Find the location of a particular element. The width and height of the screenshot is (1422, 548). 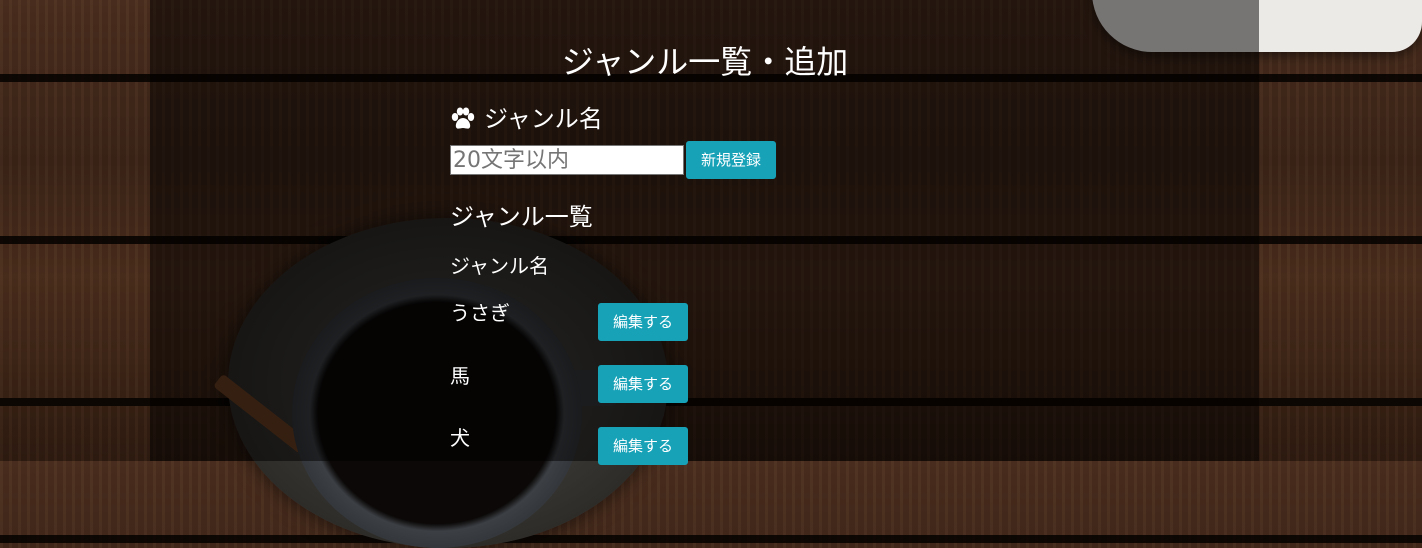

genre-row-name: 馬 is located at coordinates (460, 376).